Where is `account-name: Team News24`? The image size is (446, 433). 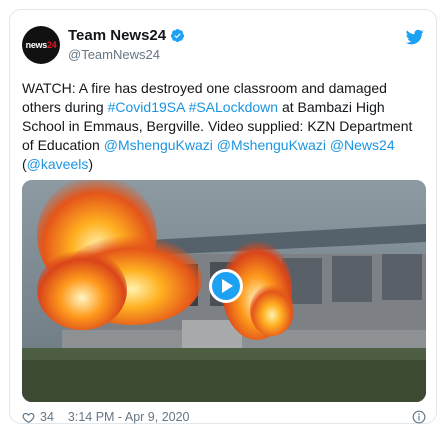
account-name: Team News24 is located at coordinates (117, 35).